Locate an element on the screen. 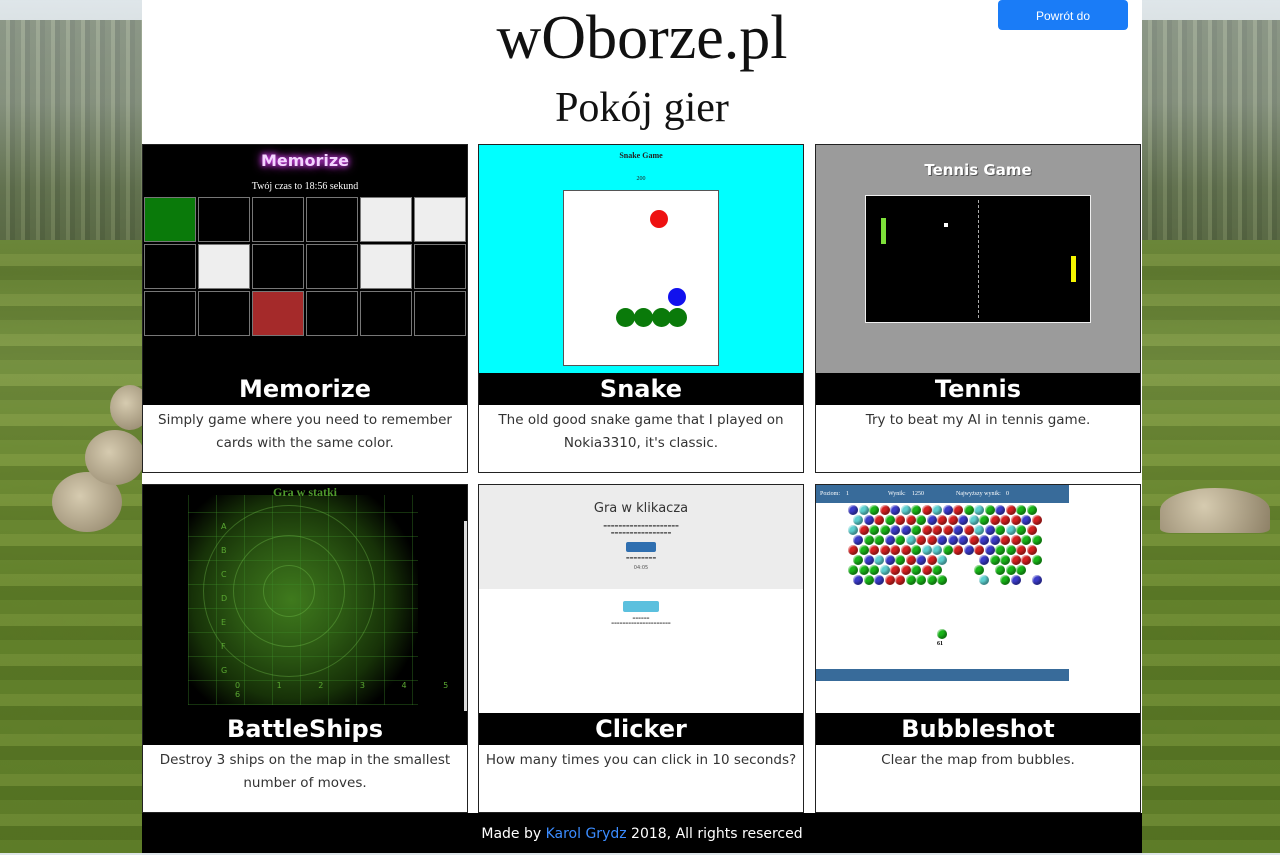 This screenshot has height=855, width=1280. click-me-button is located at coordinates (641, 547).